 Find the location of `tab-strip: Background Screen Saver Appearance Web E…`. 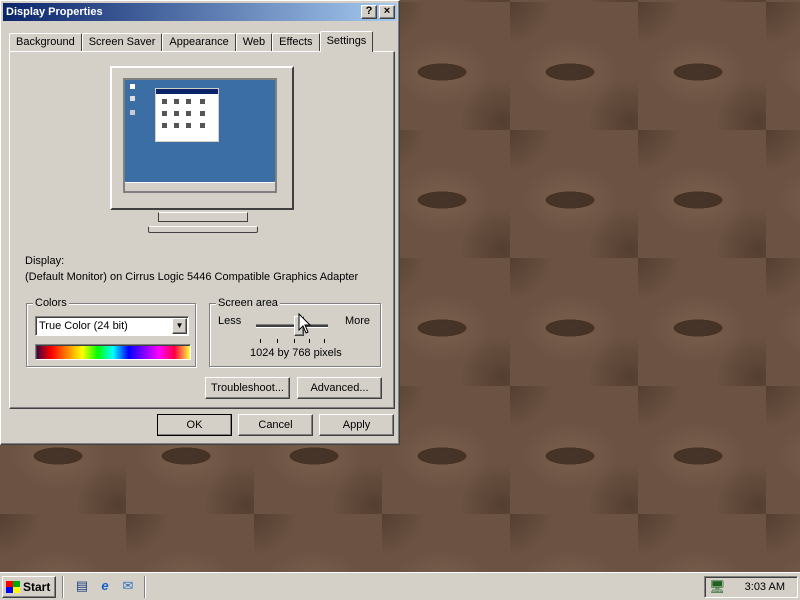

tab-strip: Background Screen Saver Appearance Web E… is located at coordinates (191, 40).